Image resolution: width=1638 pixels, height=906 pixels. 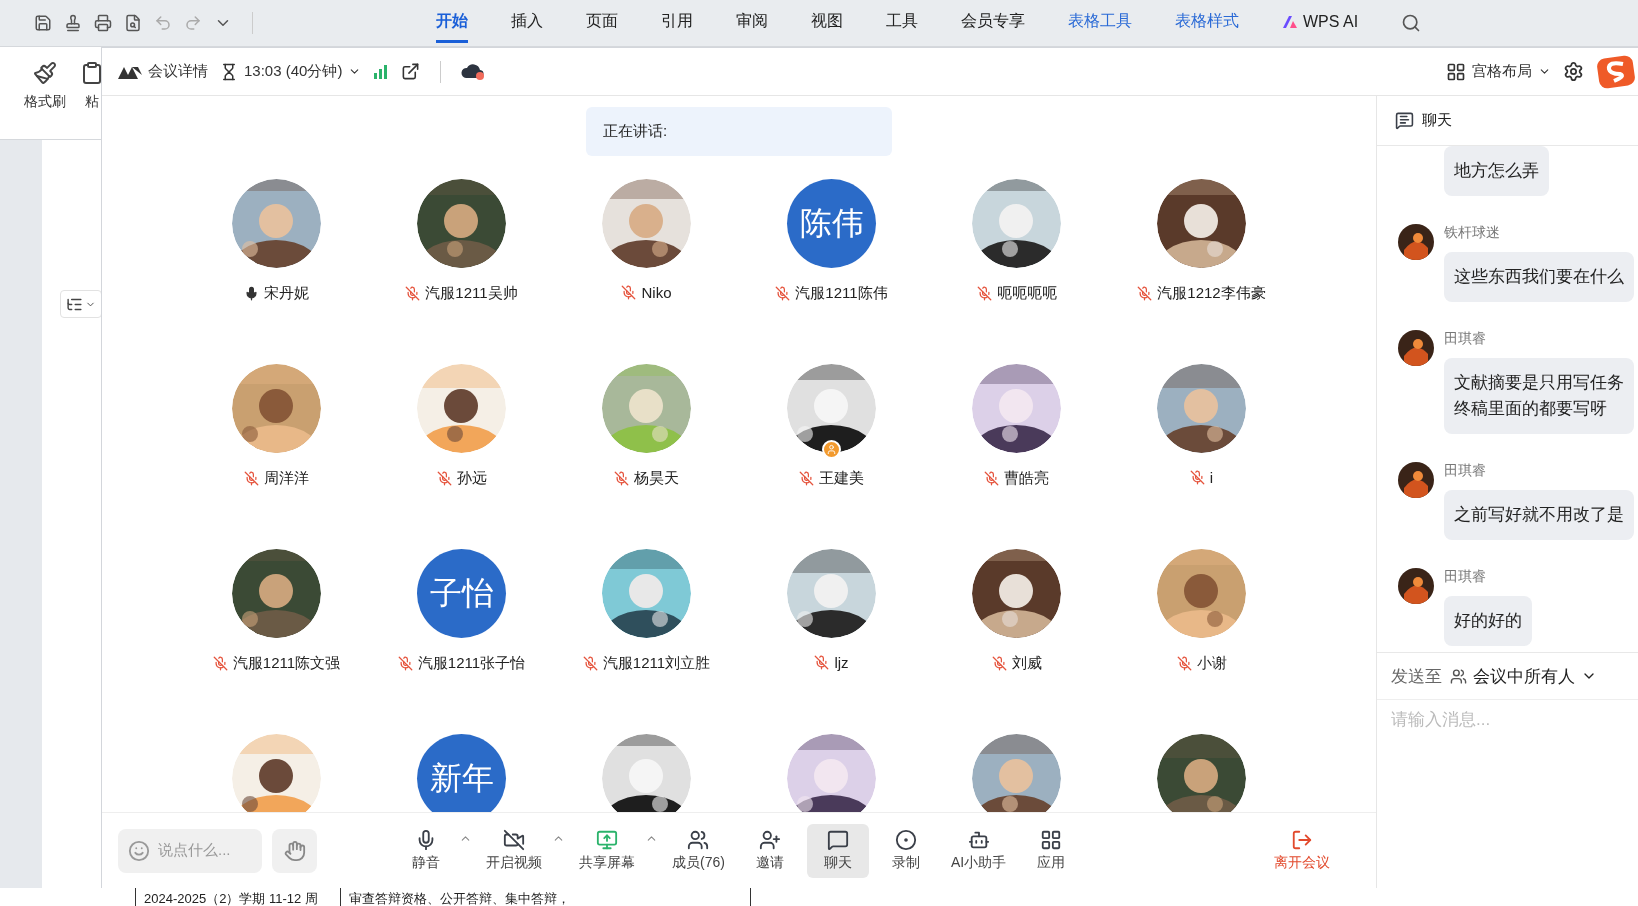 What do you see at coordinates (461, 773) in the screenshot?
I see `avatar: 新年` at bounding box center [461, 773].